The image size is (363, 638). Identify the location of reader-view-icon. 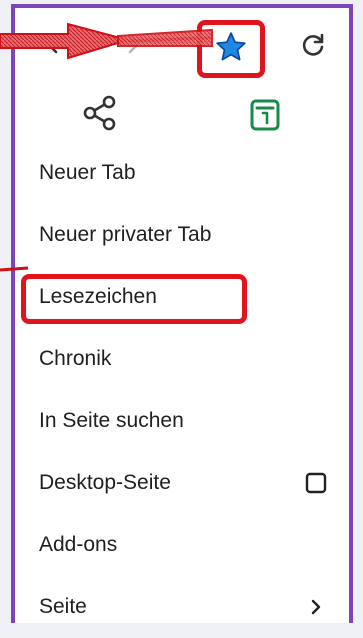
(265, 114).